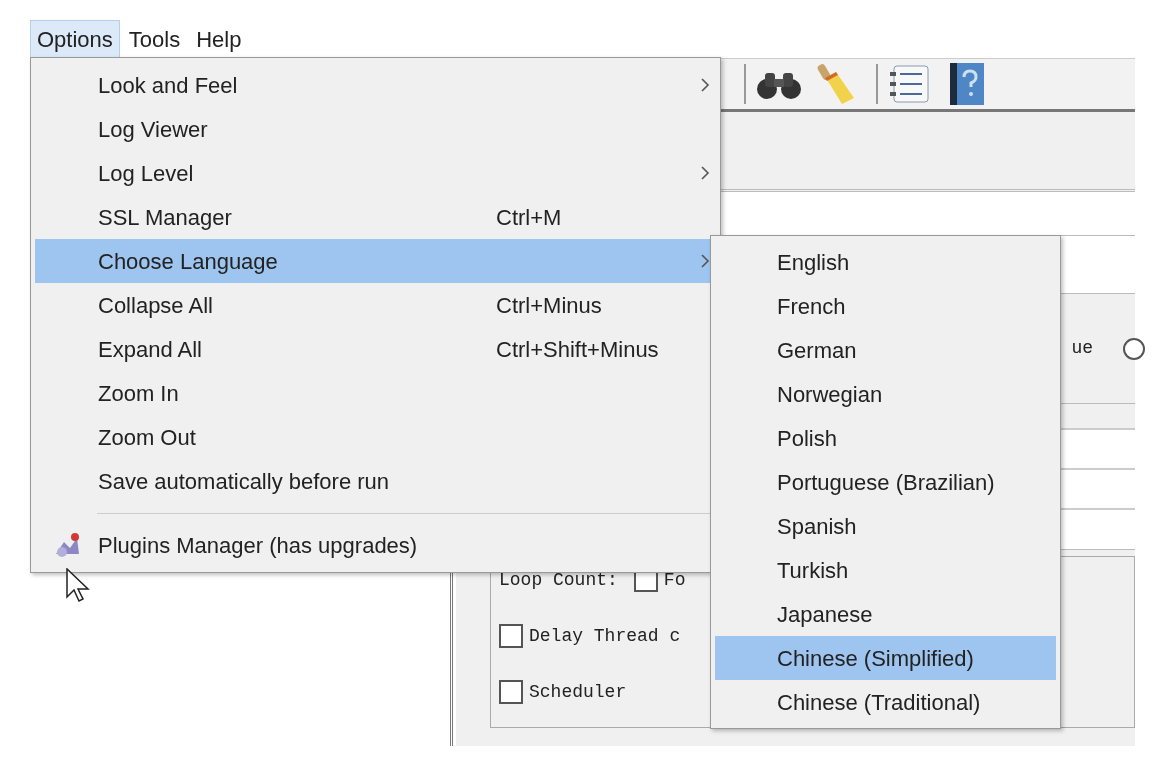 The width and height of the screenshot is (1164, 762). Describe the element at coordinates (885, 438) in the screenshot. I see `language-item: Polish` at that location.